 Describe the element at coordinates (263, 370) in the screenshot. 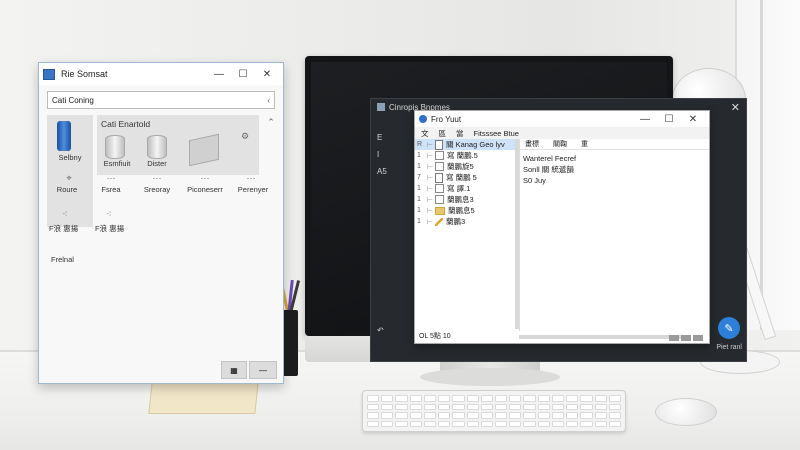

I see `footer-button: —` at that location.